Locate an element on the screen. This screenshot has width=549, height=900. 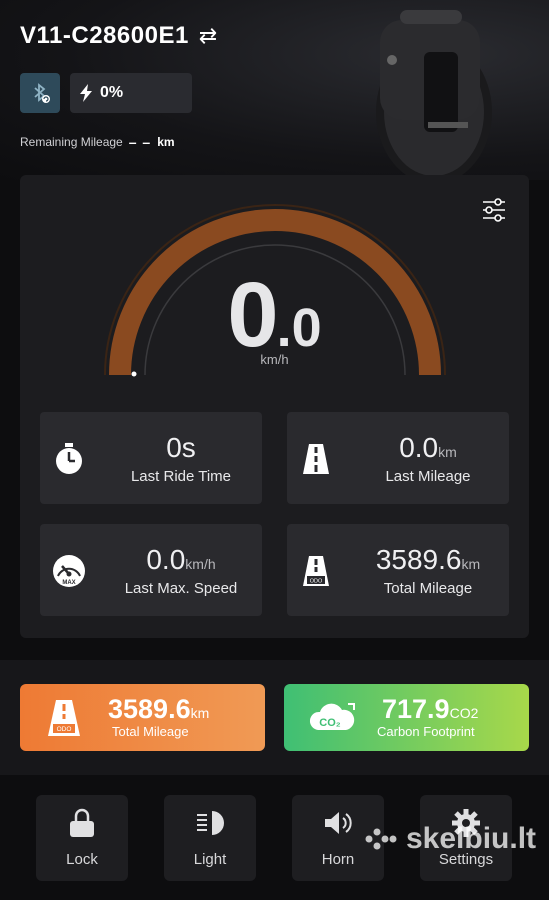
lock-label: Lock is located at coordinates (82, 859).